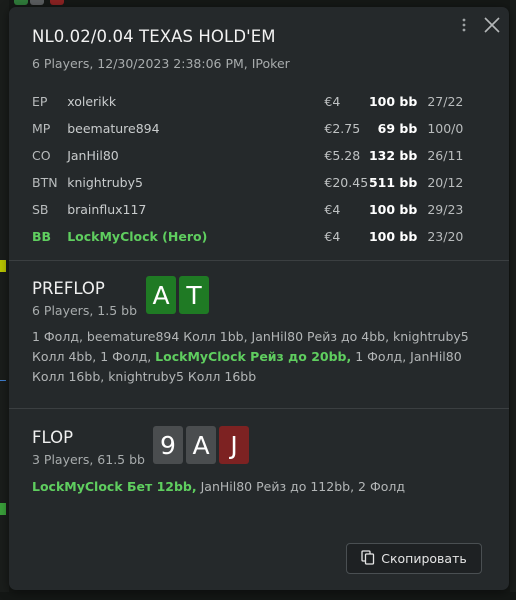  Describe the element at coordinates (259, 236) in the screenshot. I see `player-row-bb-hero: BB LockMyClock (Hero) €4 100 bb 23/20` at that location.